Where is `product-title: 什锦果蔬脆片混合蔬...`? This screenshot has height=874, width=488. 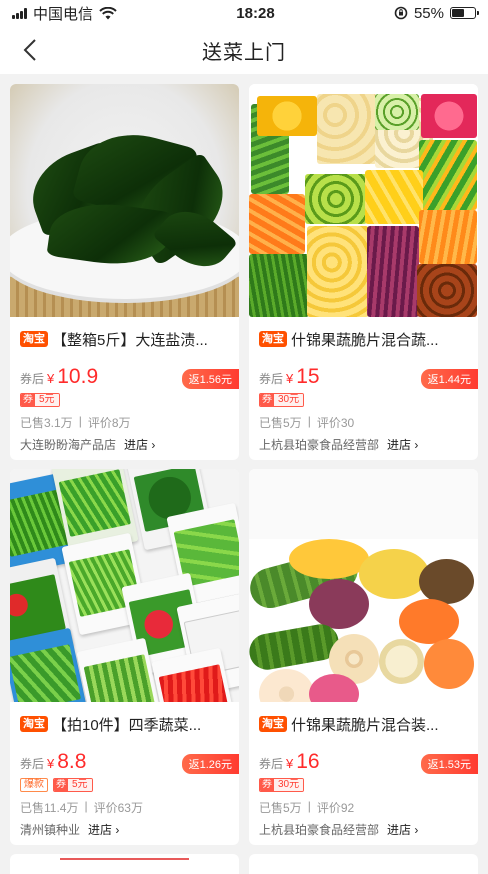
product-title: 什锦果蔬脆片混合蔬... is located at coordinates (365, 339).